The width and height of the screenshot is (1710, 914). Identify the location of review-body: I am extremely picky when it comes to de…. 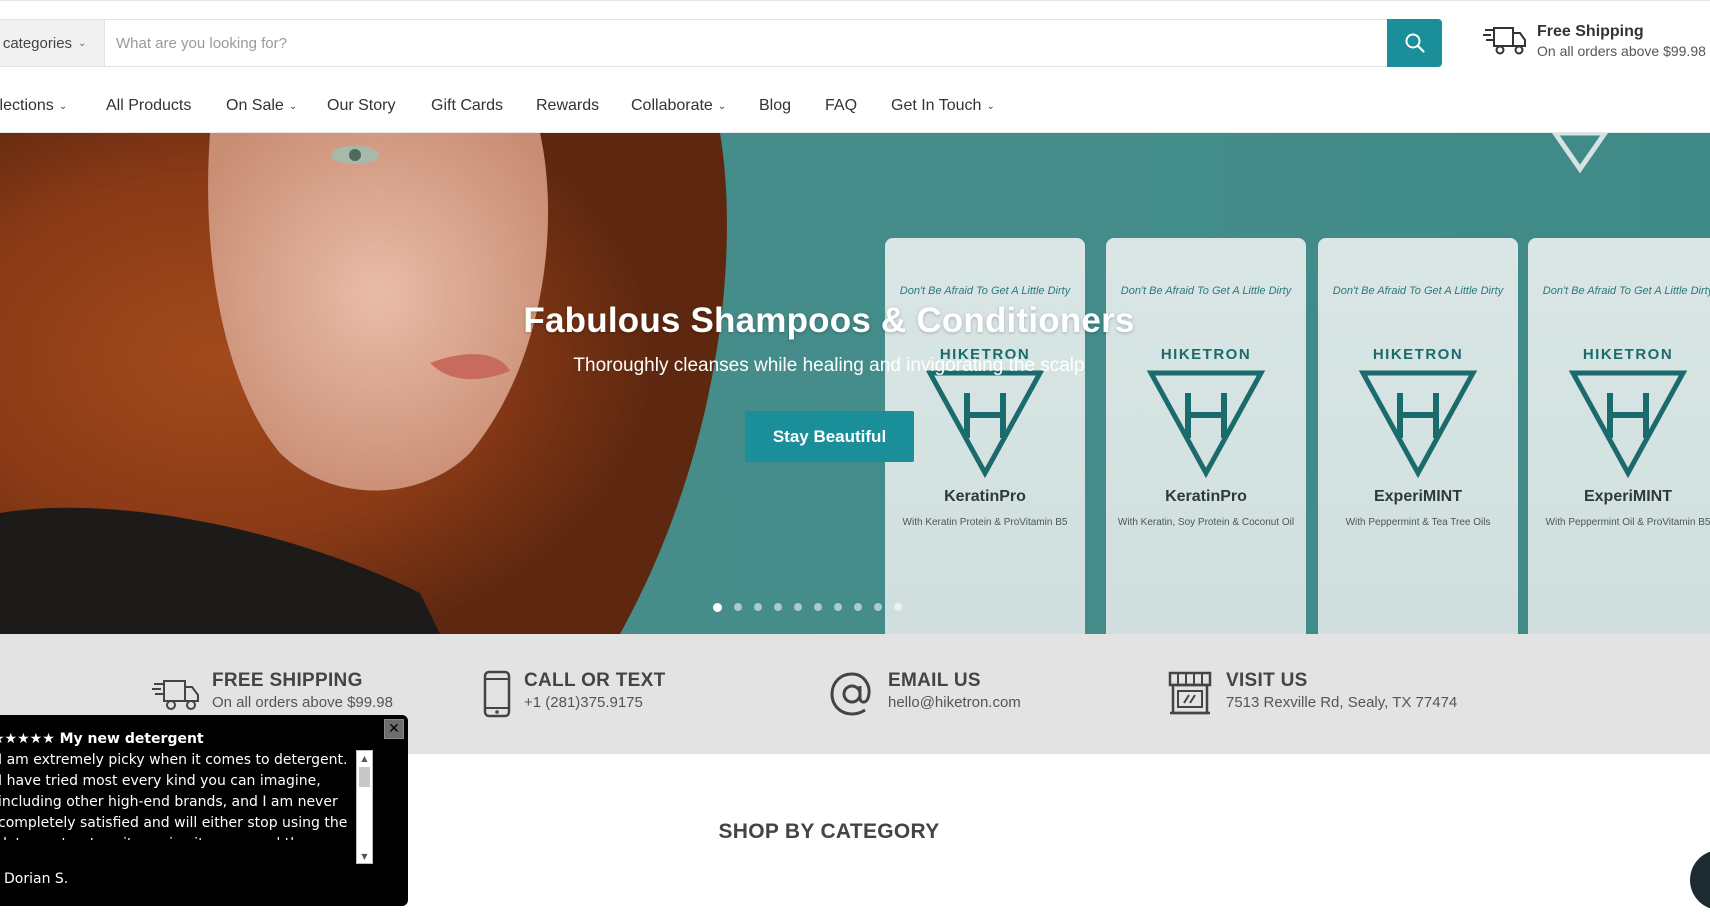
(174, 796).